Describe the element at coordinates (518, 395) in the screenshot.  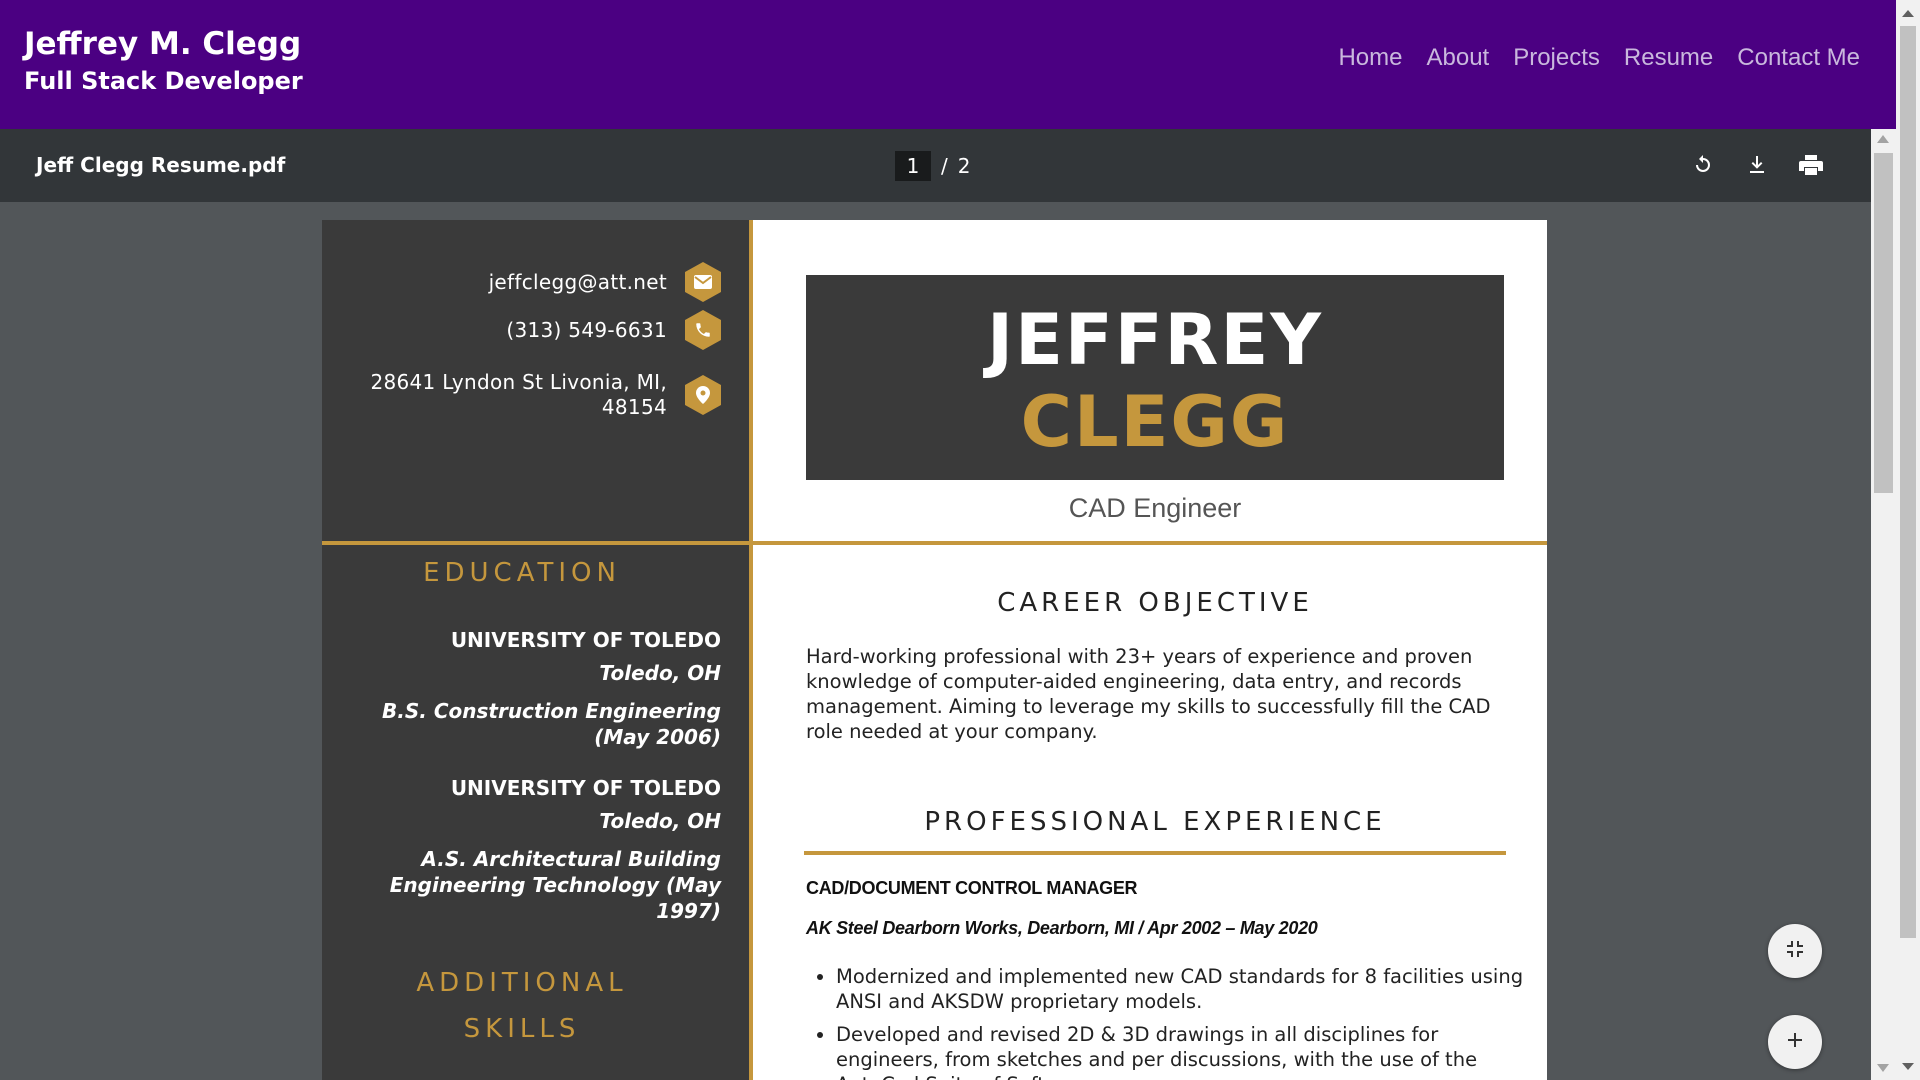
I see `contact-address: 28641 Lyndon St Livonia, MI, 48154` at that location.